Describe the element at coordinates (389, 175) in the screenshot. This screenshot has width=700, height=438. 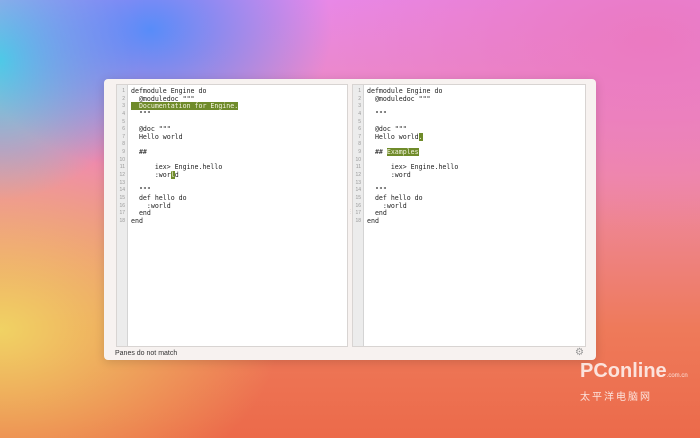
I see `code-text: :word` at that location.